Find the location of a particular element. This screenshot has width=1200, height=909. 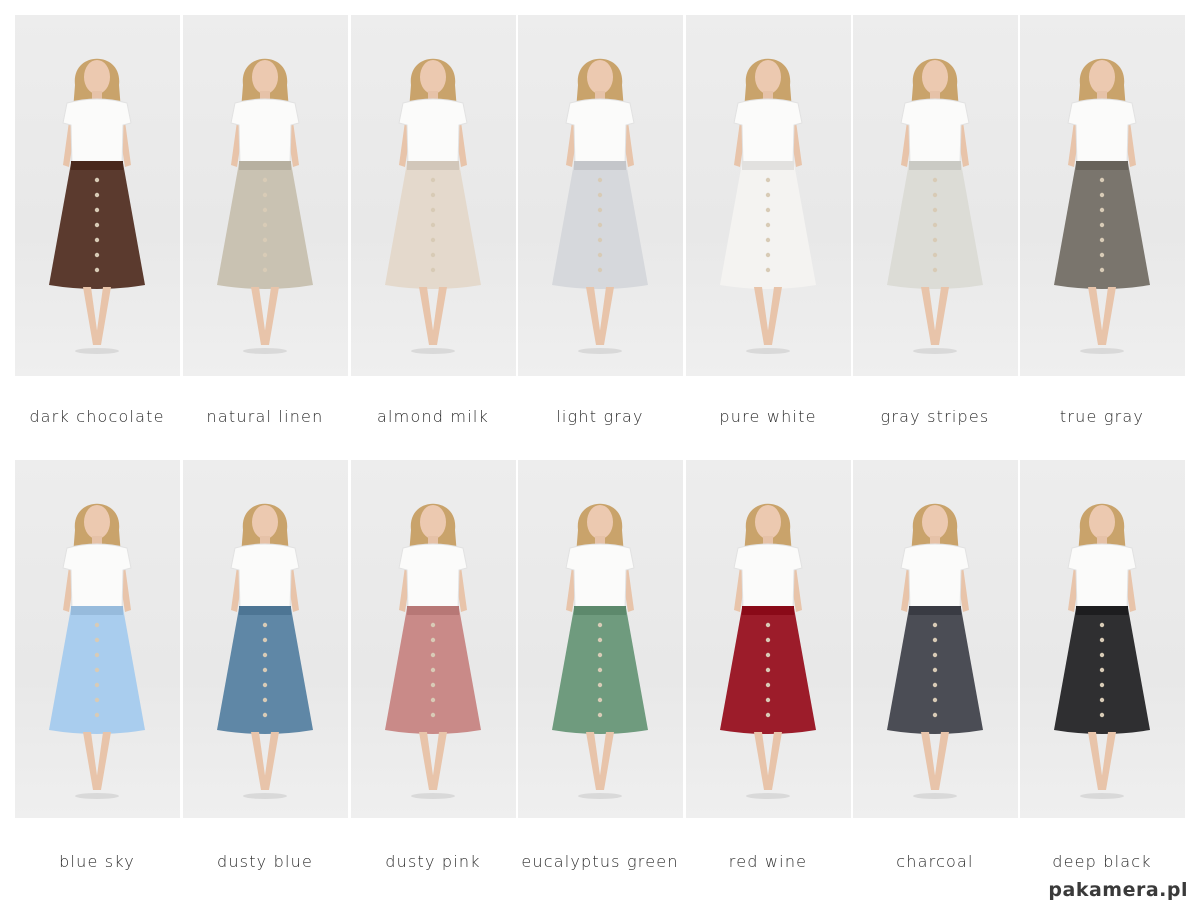

photo-pure-white is located at coordinates (768, 195).